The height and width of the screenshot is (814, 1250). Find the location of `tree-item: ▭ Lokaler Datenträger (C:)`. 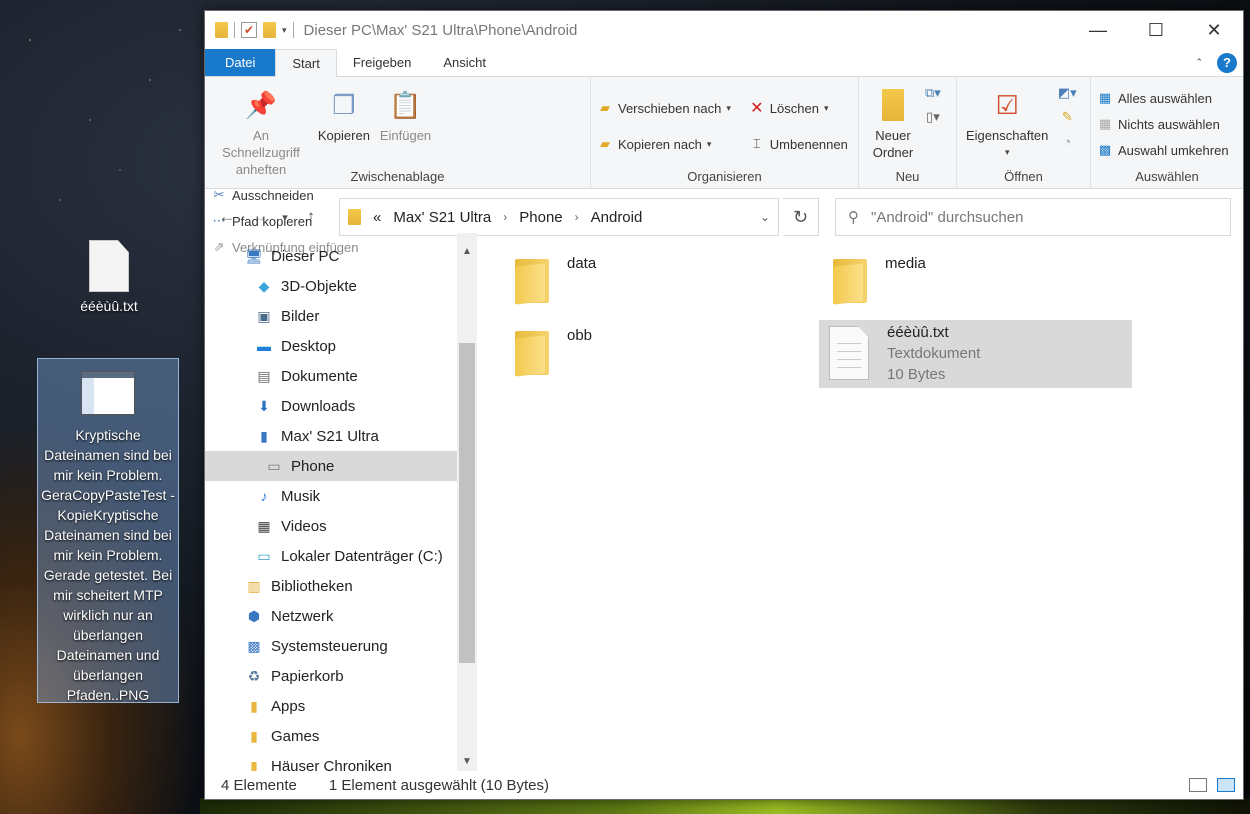

tree-item: ▭ Lokaler Datenträger (C:) is located at coordinates (341, 556).